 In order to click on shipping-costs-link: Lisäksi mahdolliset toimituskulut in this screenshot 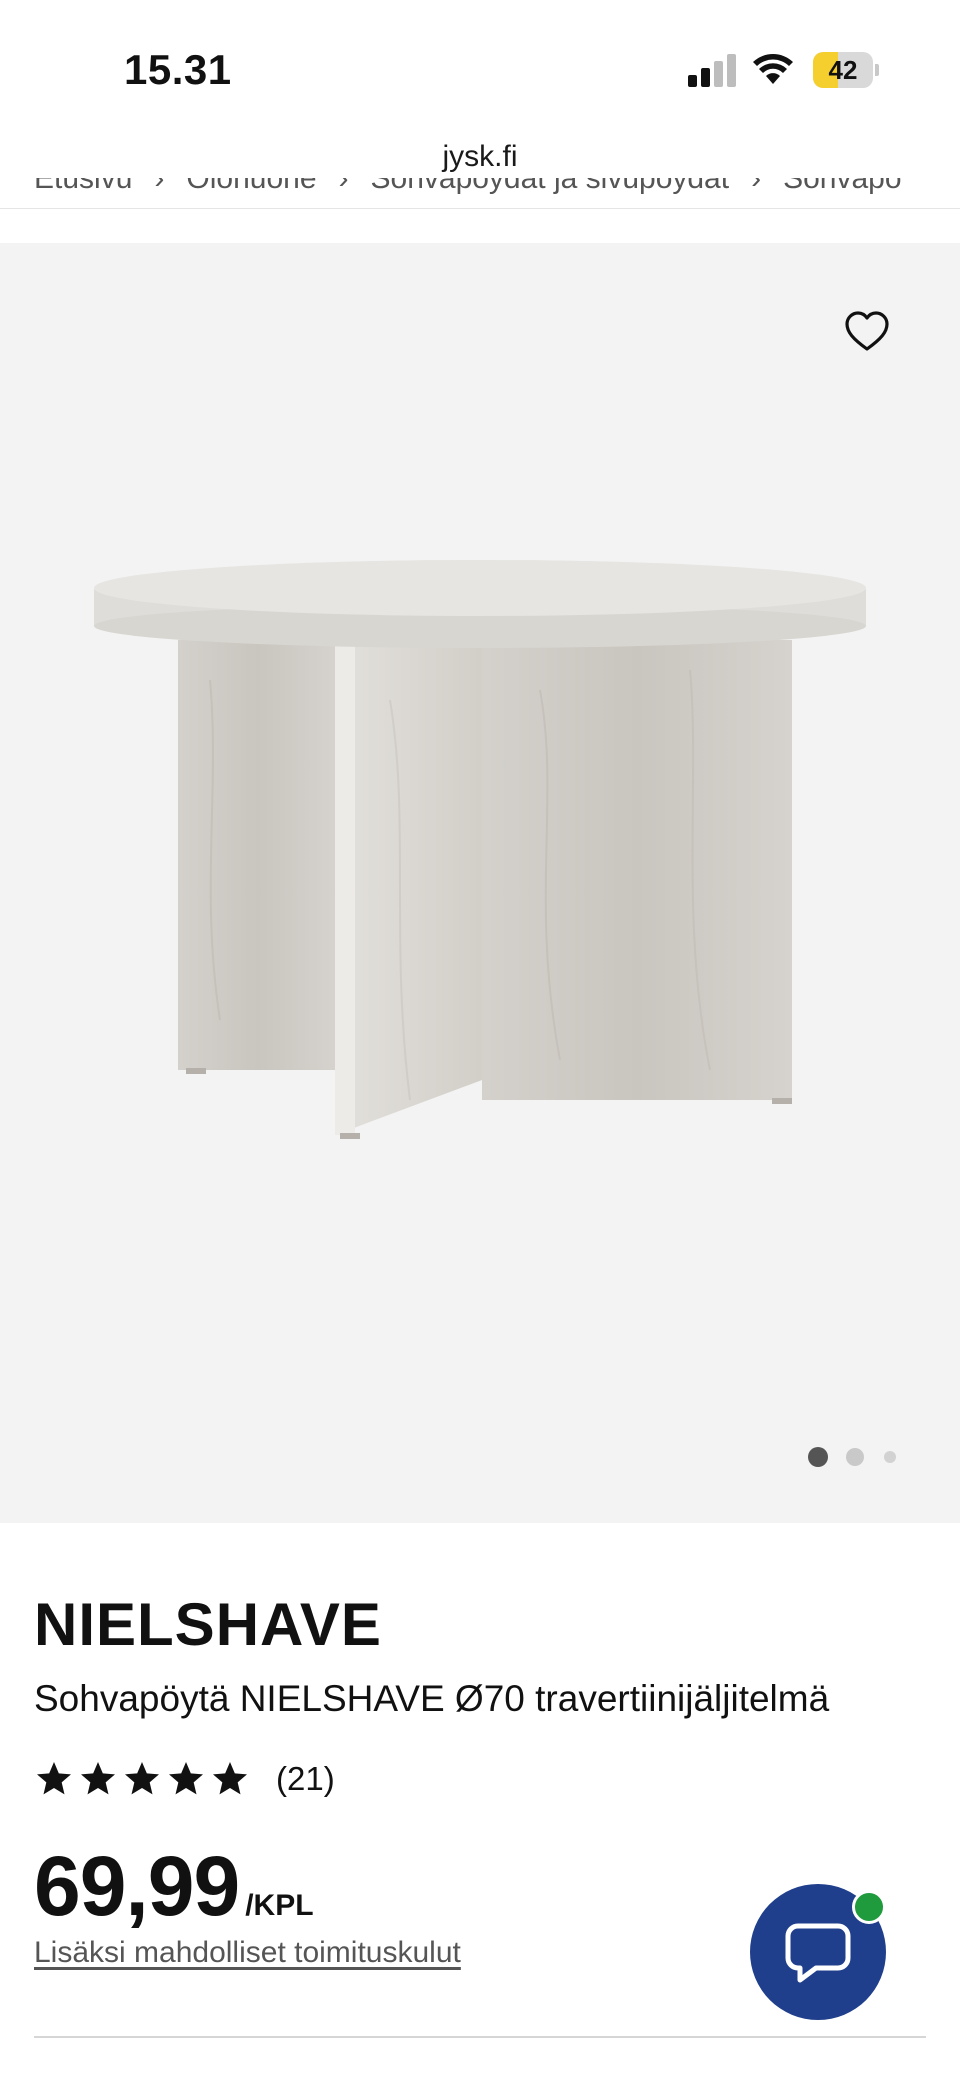, I will do `click(247, 1953)`.